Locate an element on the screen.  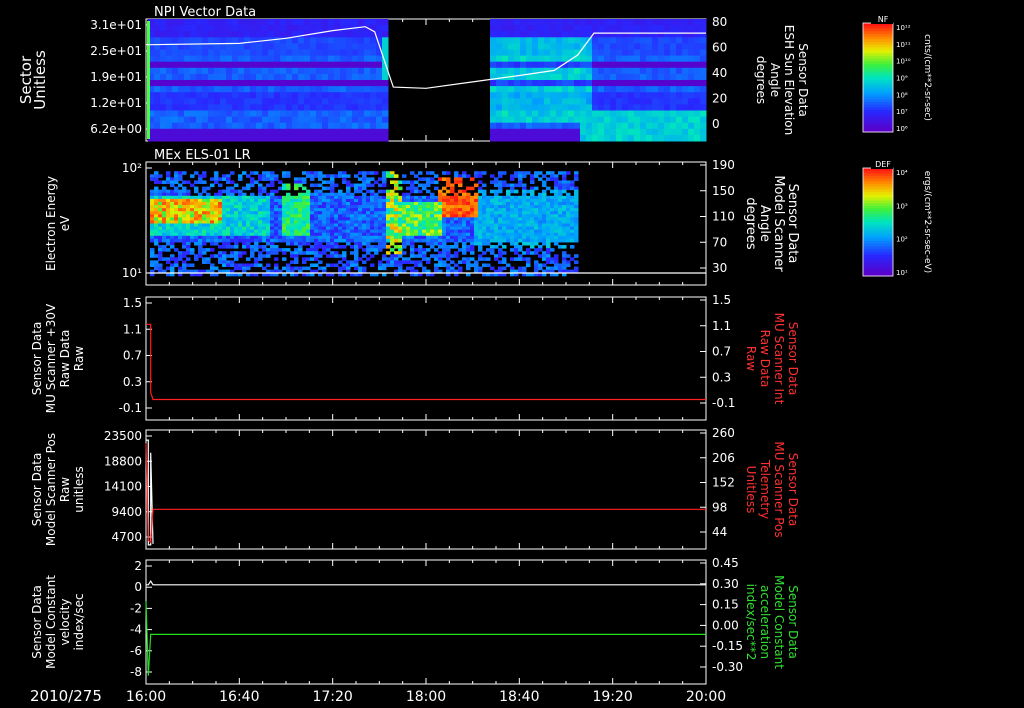
xtick-label: 16:40 is located at coordinates (239, 697).